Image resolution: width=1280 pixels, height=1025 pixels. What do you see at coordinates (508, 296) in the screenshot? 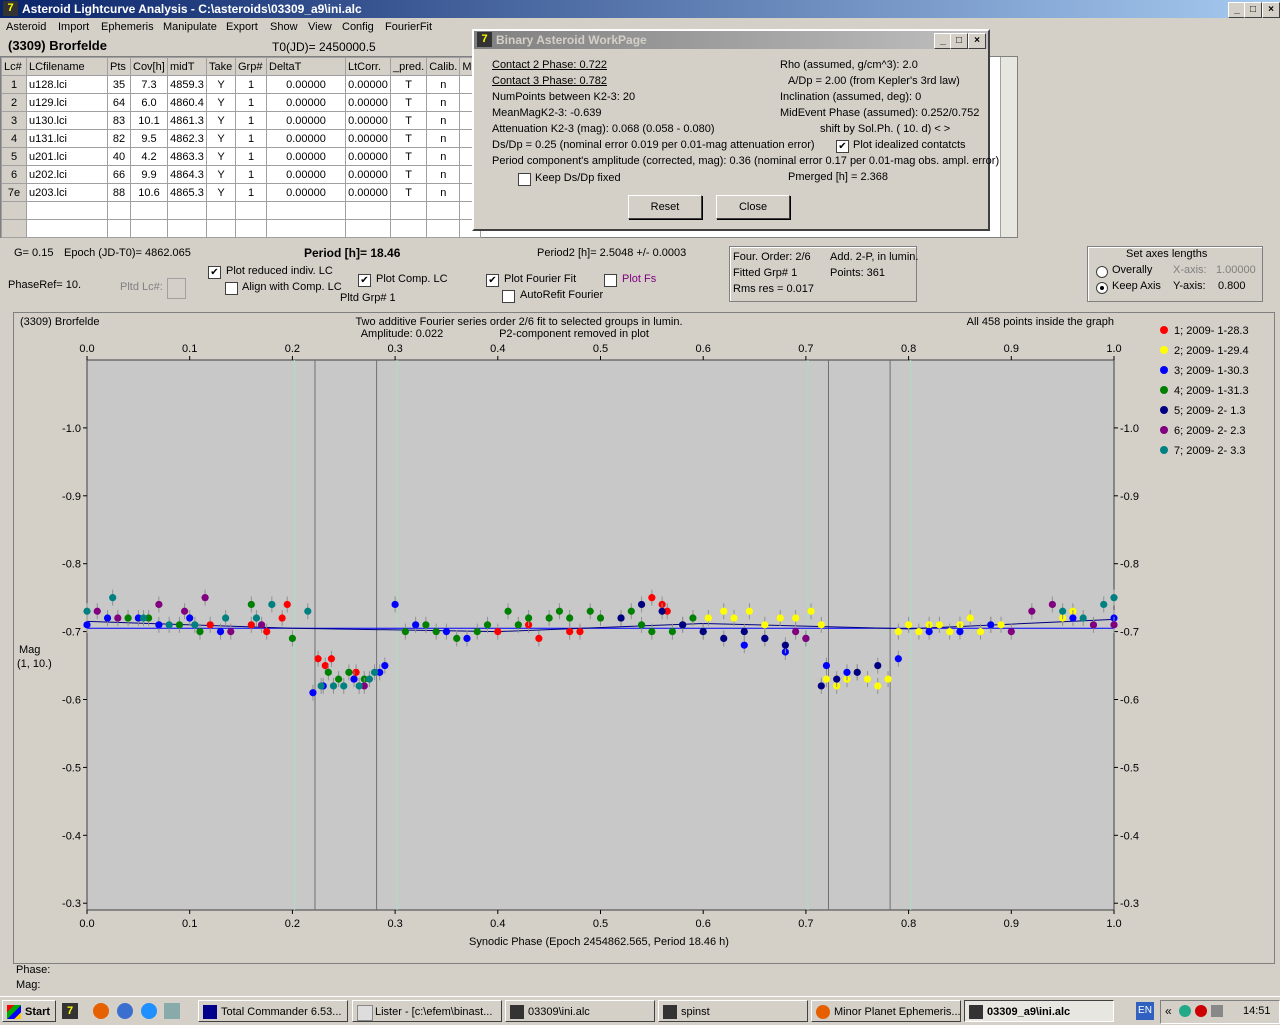
I see `autorefit-checkbox` at bounding box center [508, 296].